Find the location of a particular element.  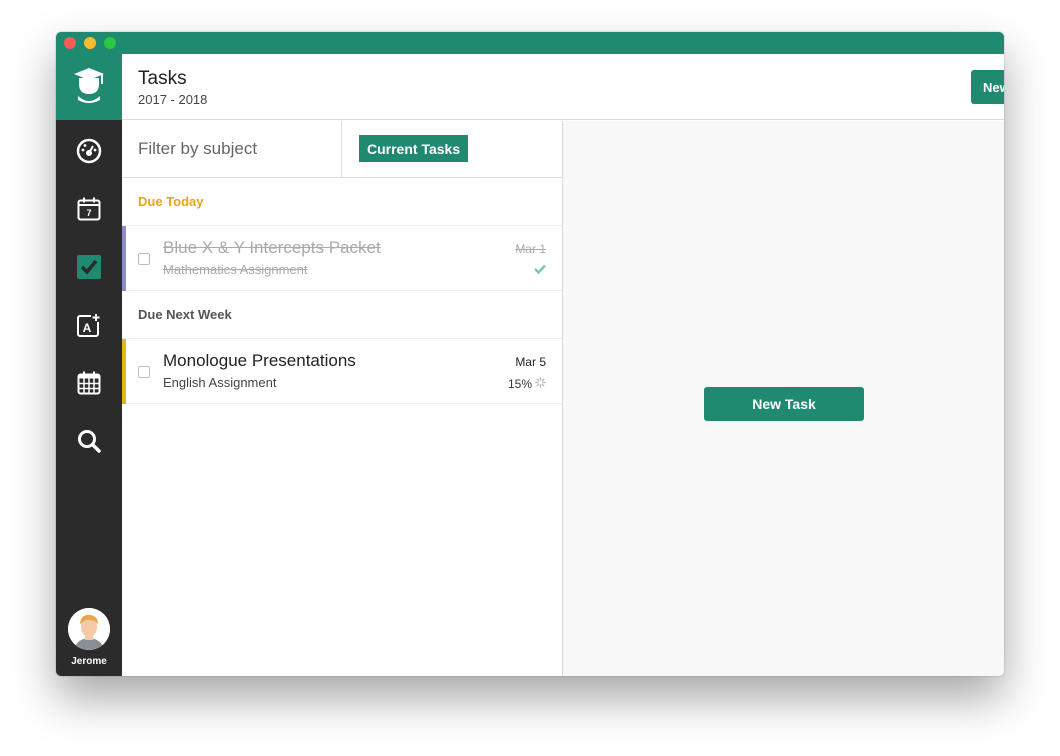

dashboard-icon is located at coordinates (89, 153).